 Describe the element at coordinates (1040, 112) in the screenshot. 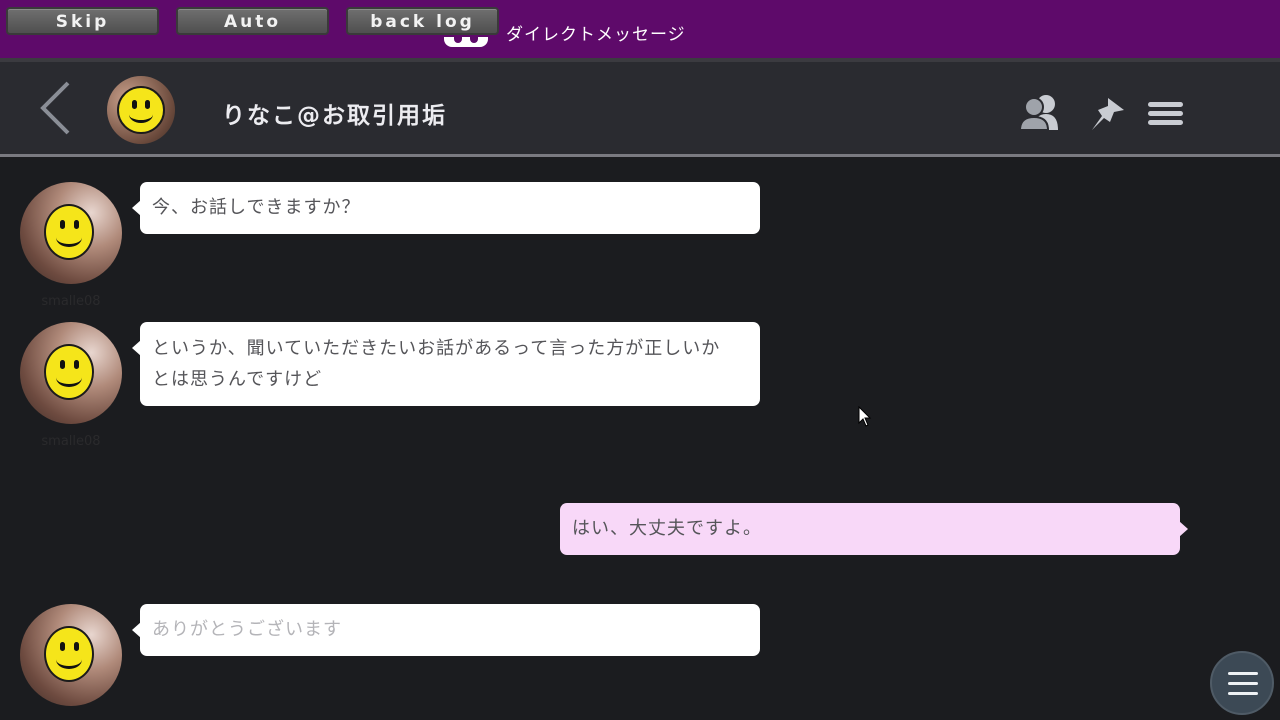

I see `users-icon` at that location.